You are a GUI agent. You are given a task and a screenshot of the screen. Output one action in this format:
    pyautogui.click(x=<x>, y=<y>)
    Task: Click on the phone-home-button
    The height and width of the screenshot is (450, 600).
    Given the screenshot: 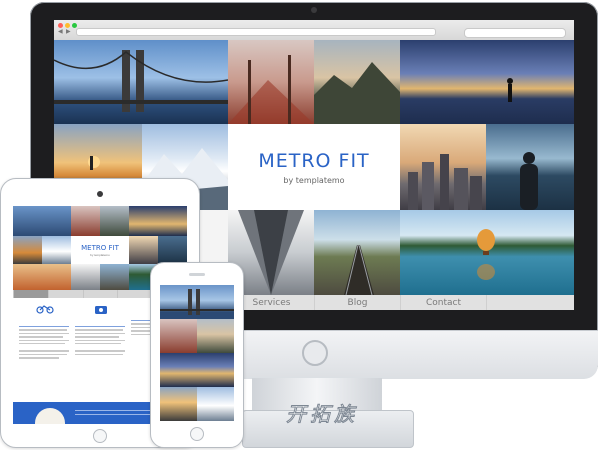 What is the action you would take?
    pyautogui.click(x=197, y=434)
    